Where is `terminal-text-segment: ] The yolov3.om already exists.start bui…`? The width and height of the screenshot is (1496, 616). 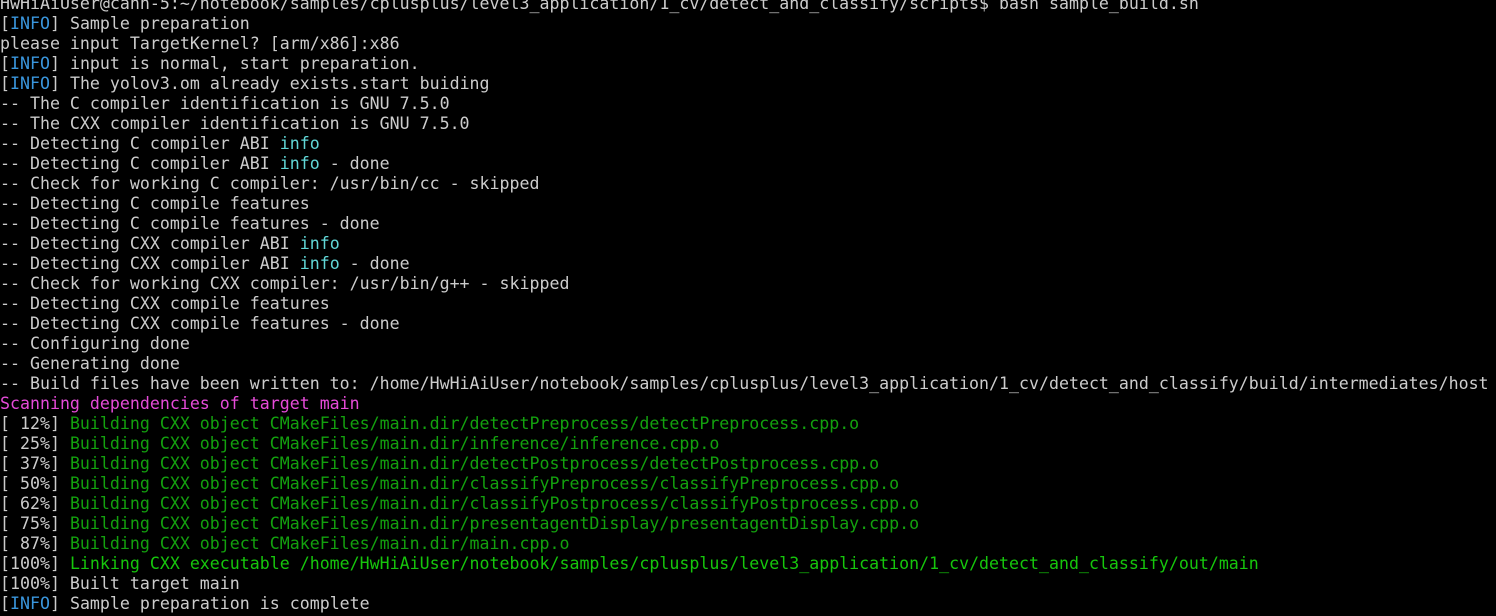 terminal-text-segment: ] The yolov3.om already exists.start bui… is located at coordinates (269, 83).